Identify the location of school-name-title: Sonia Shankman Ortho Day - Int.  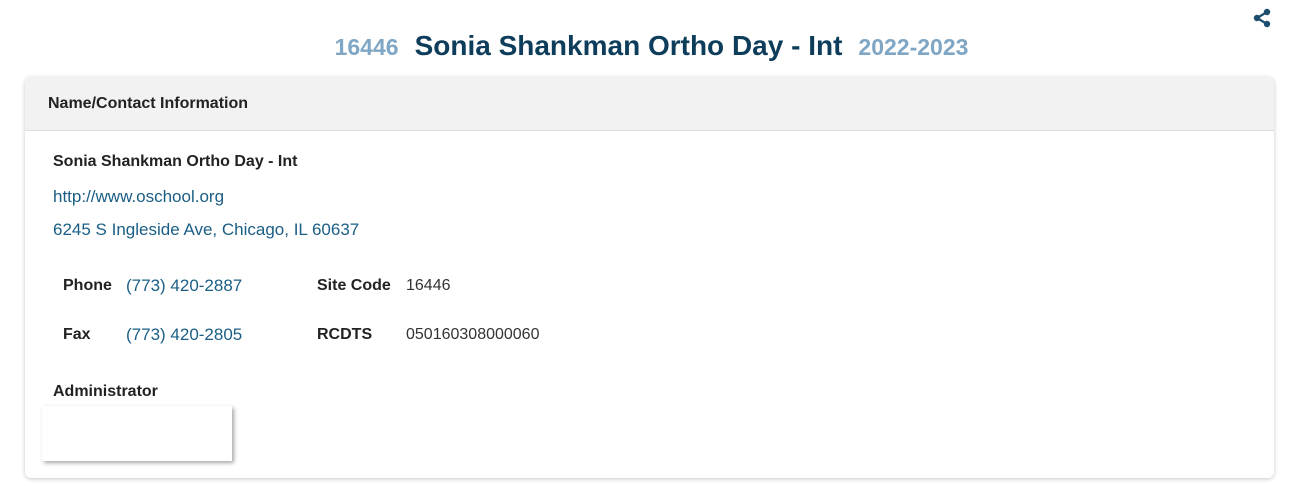
(628, 45).